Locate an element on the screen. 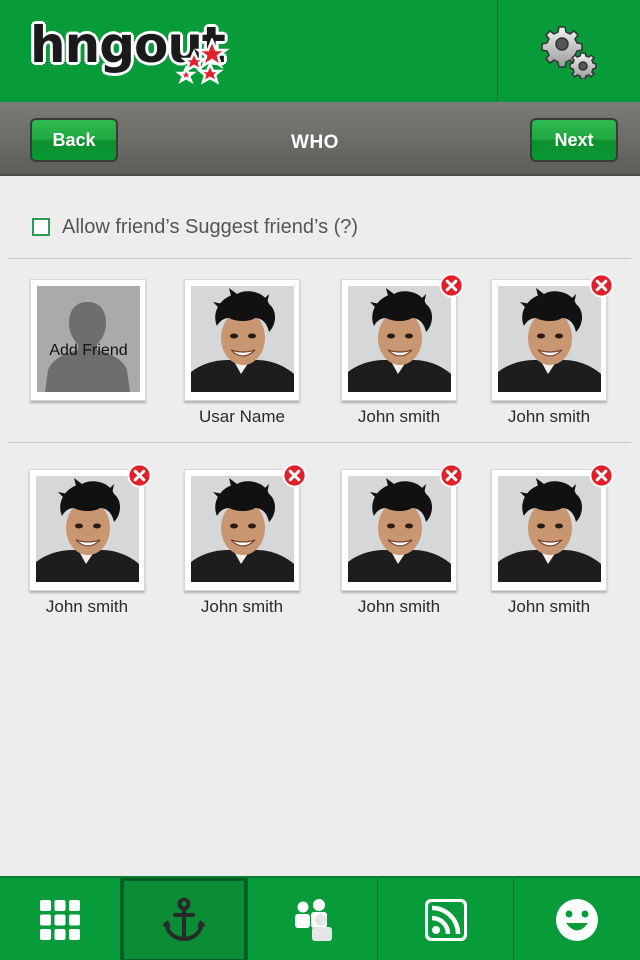 This screenshot has height=960, width=640. friend-name: Usar Name is located at coordinates (242, 416).